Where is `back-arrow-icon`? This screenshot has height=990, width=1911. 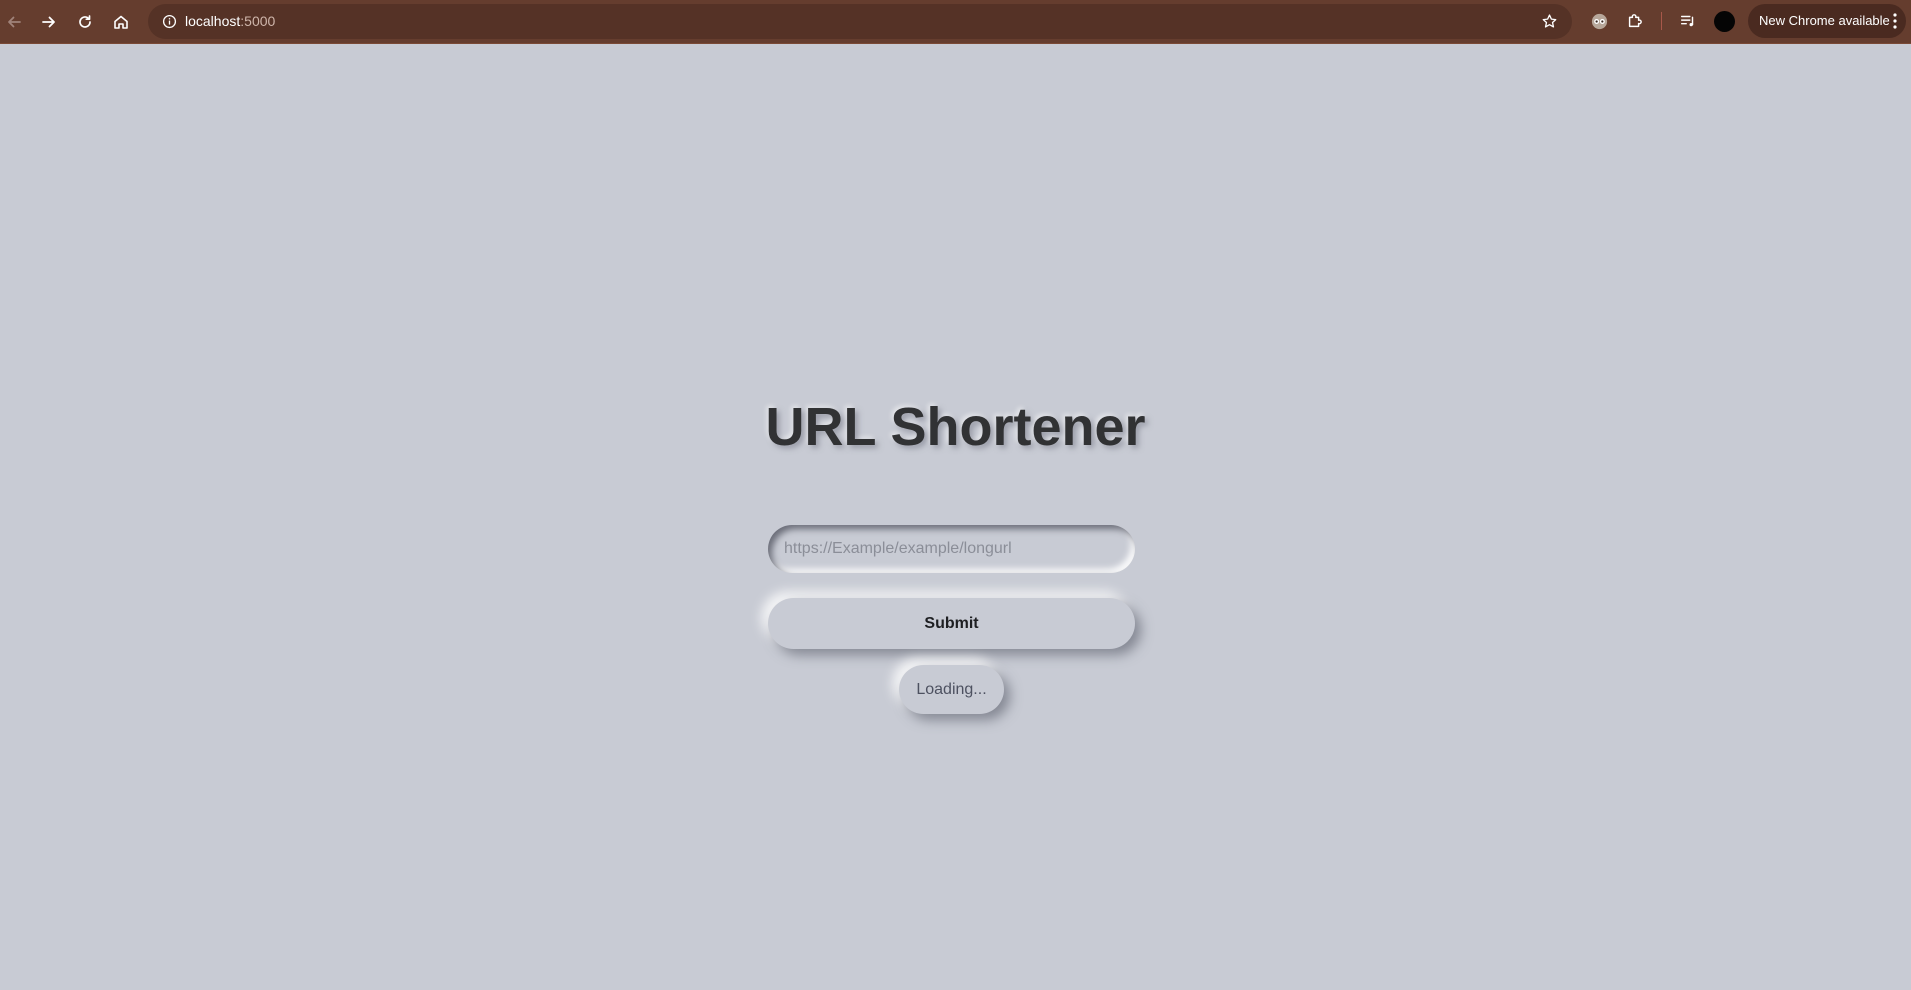
back-arrow-icon is located at coordinates (14, 22).